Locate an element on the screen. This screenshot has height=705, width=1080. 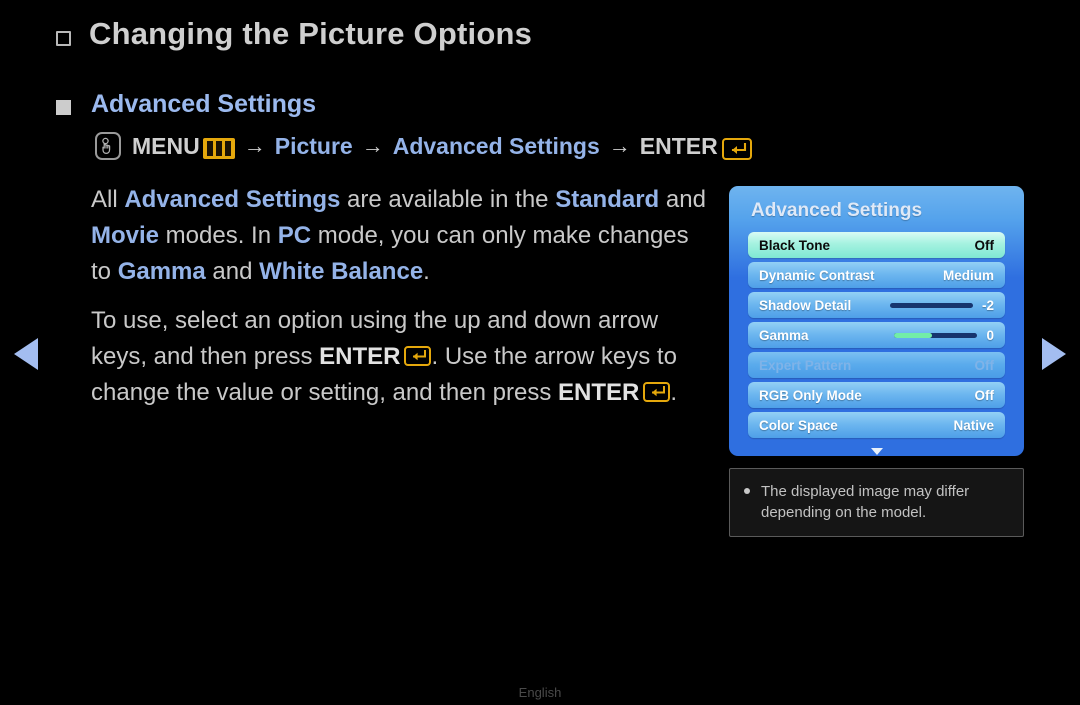
chevron-down-icon is located at coordinates (876, 451).